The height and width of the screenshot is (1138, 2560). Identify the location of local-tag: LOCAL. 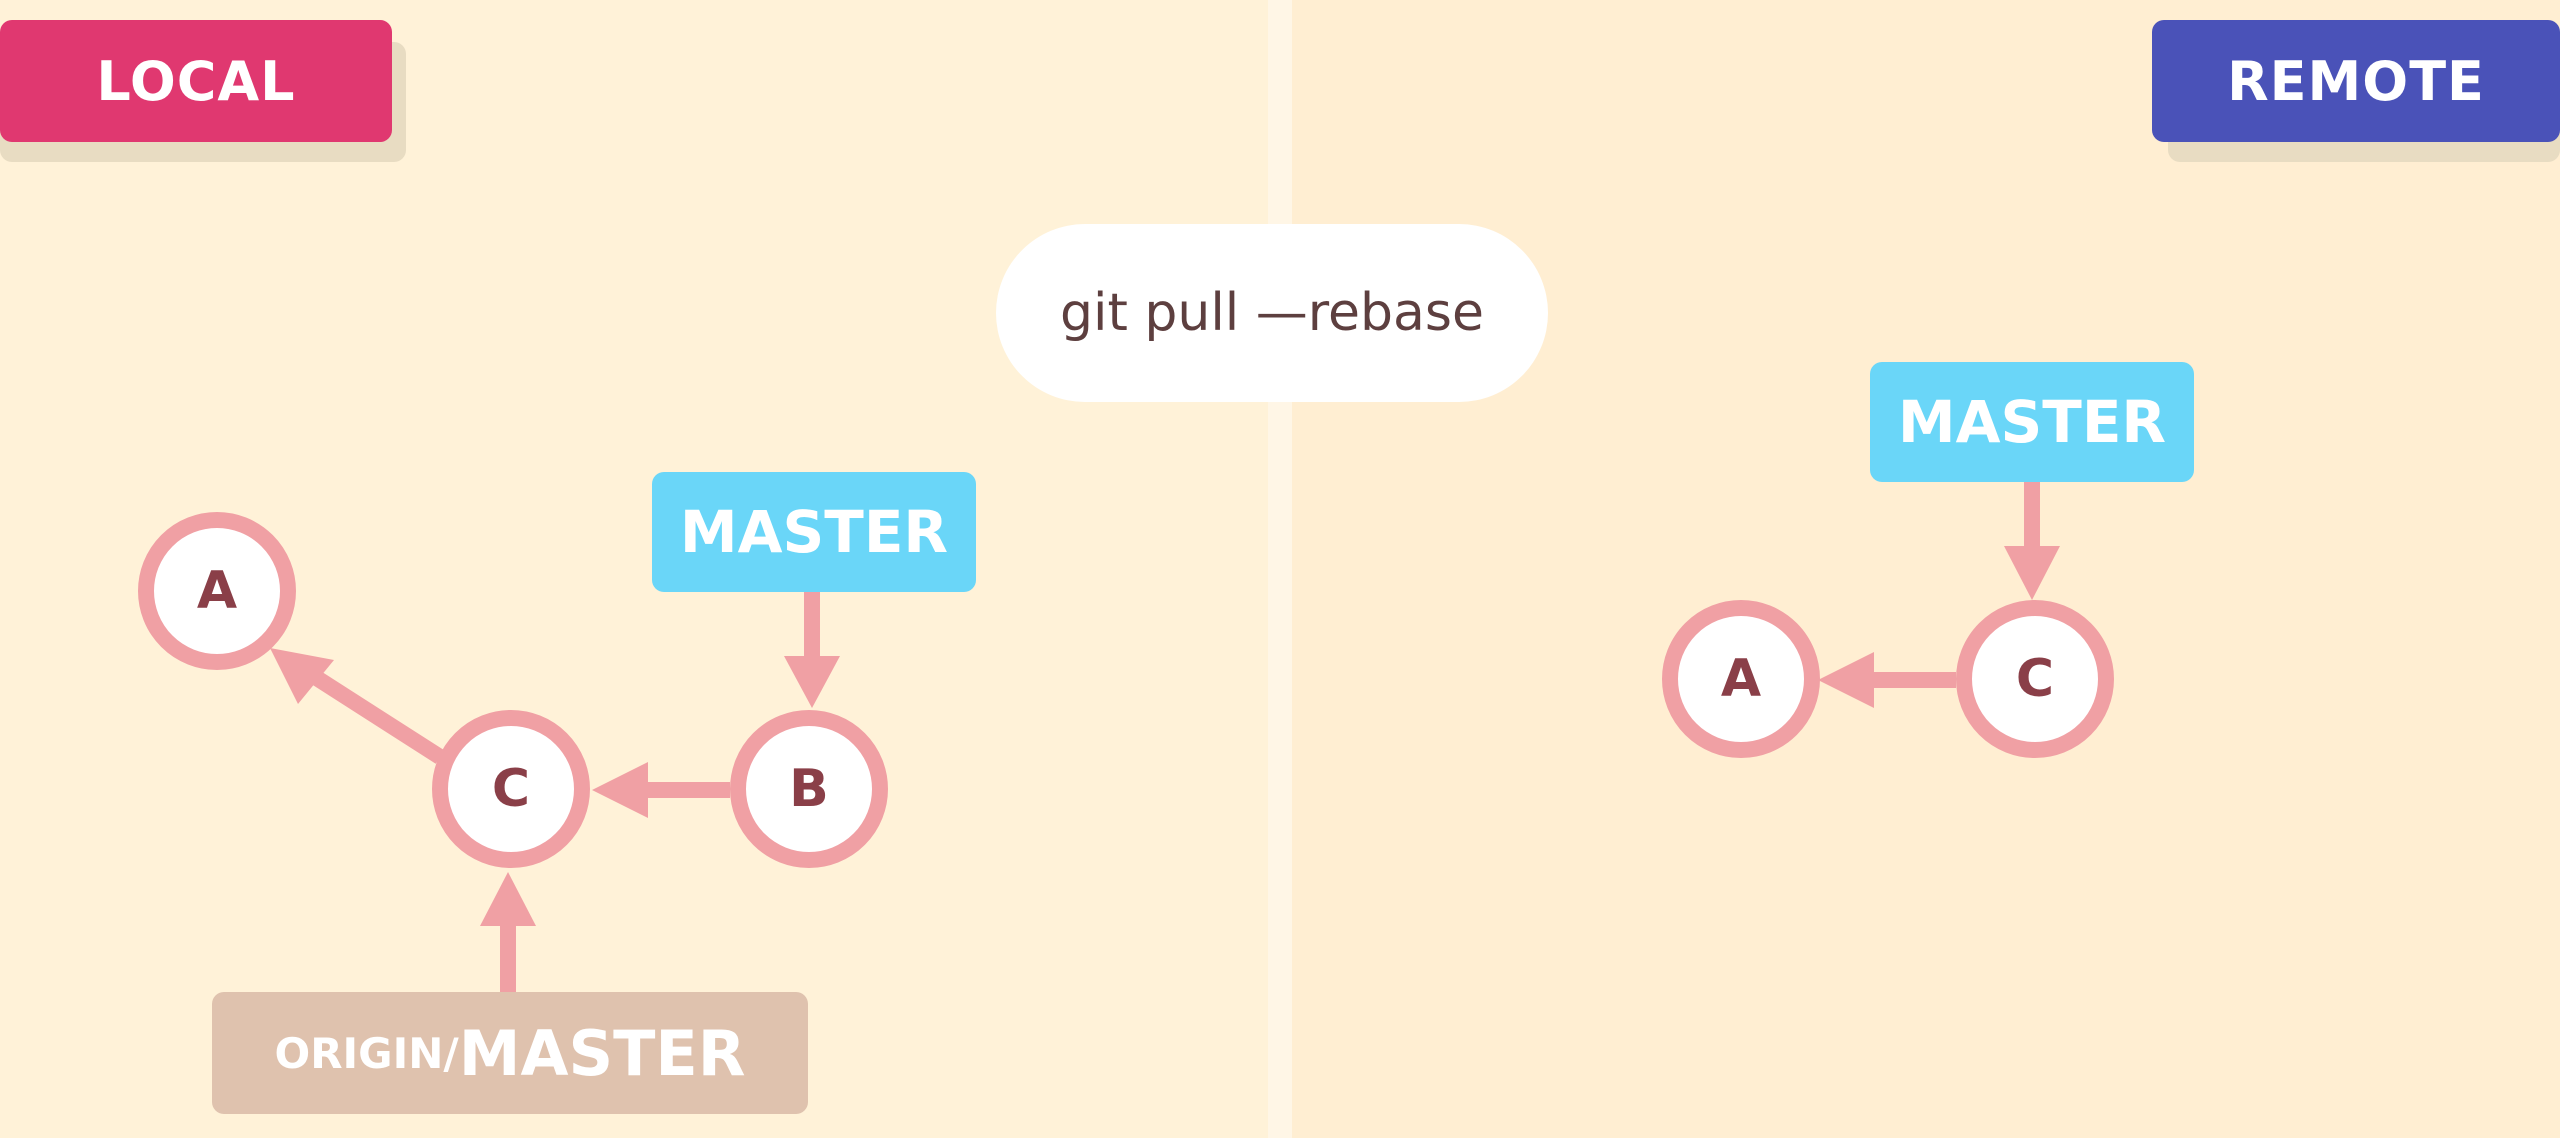
(196, 81).